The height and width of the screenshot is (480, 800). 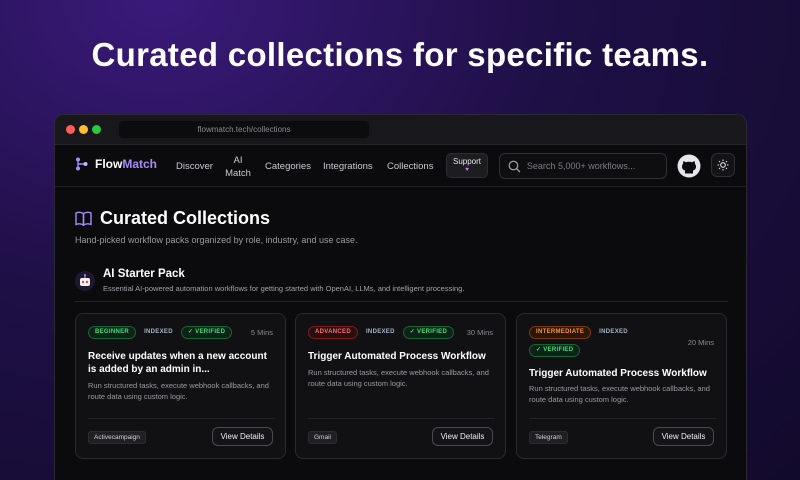 I want to click on search-input, so click(x=596, y=166).